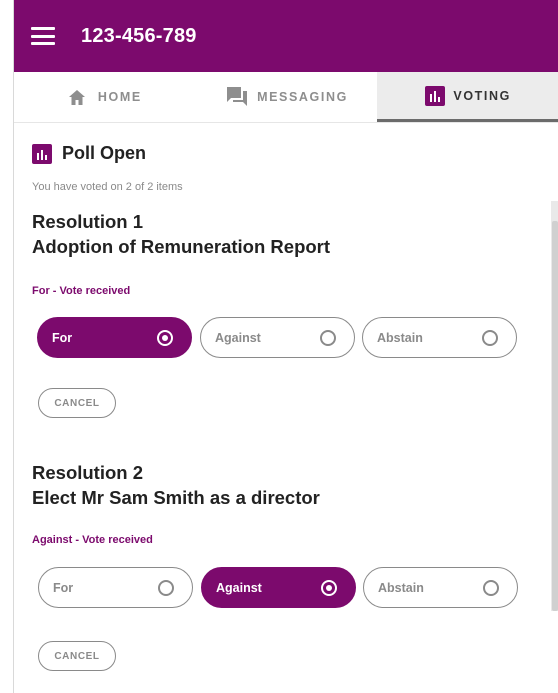 Image resolution: width=558 pixels, height=693 pixels. Describe the element at coordinates (115, 587) in the screenshot. I see `resolution-2-for-option: For` at that location.